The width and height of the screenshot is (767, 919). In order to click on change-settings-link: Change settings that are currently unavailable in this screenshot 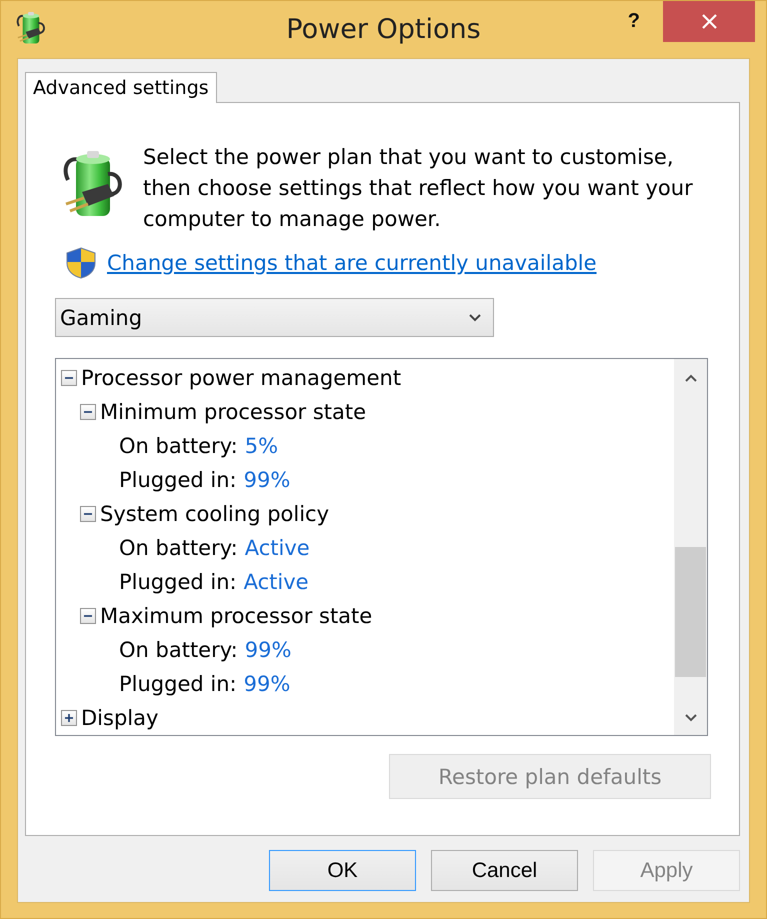, I will do `click(352, 263)`.